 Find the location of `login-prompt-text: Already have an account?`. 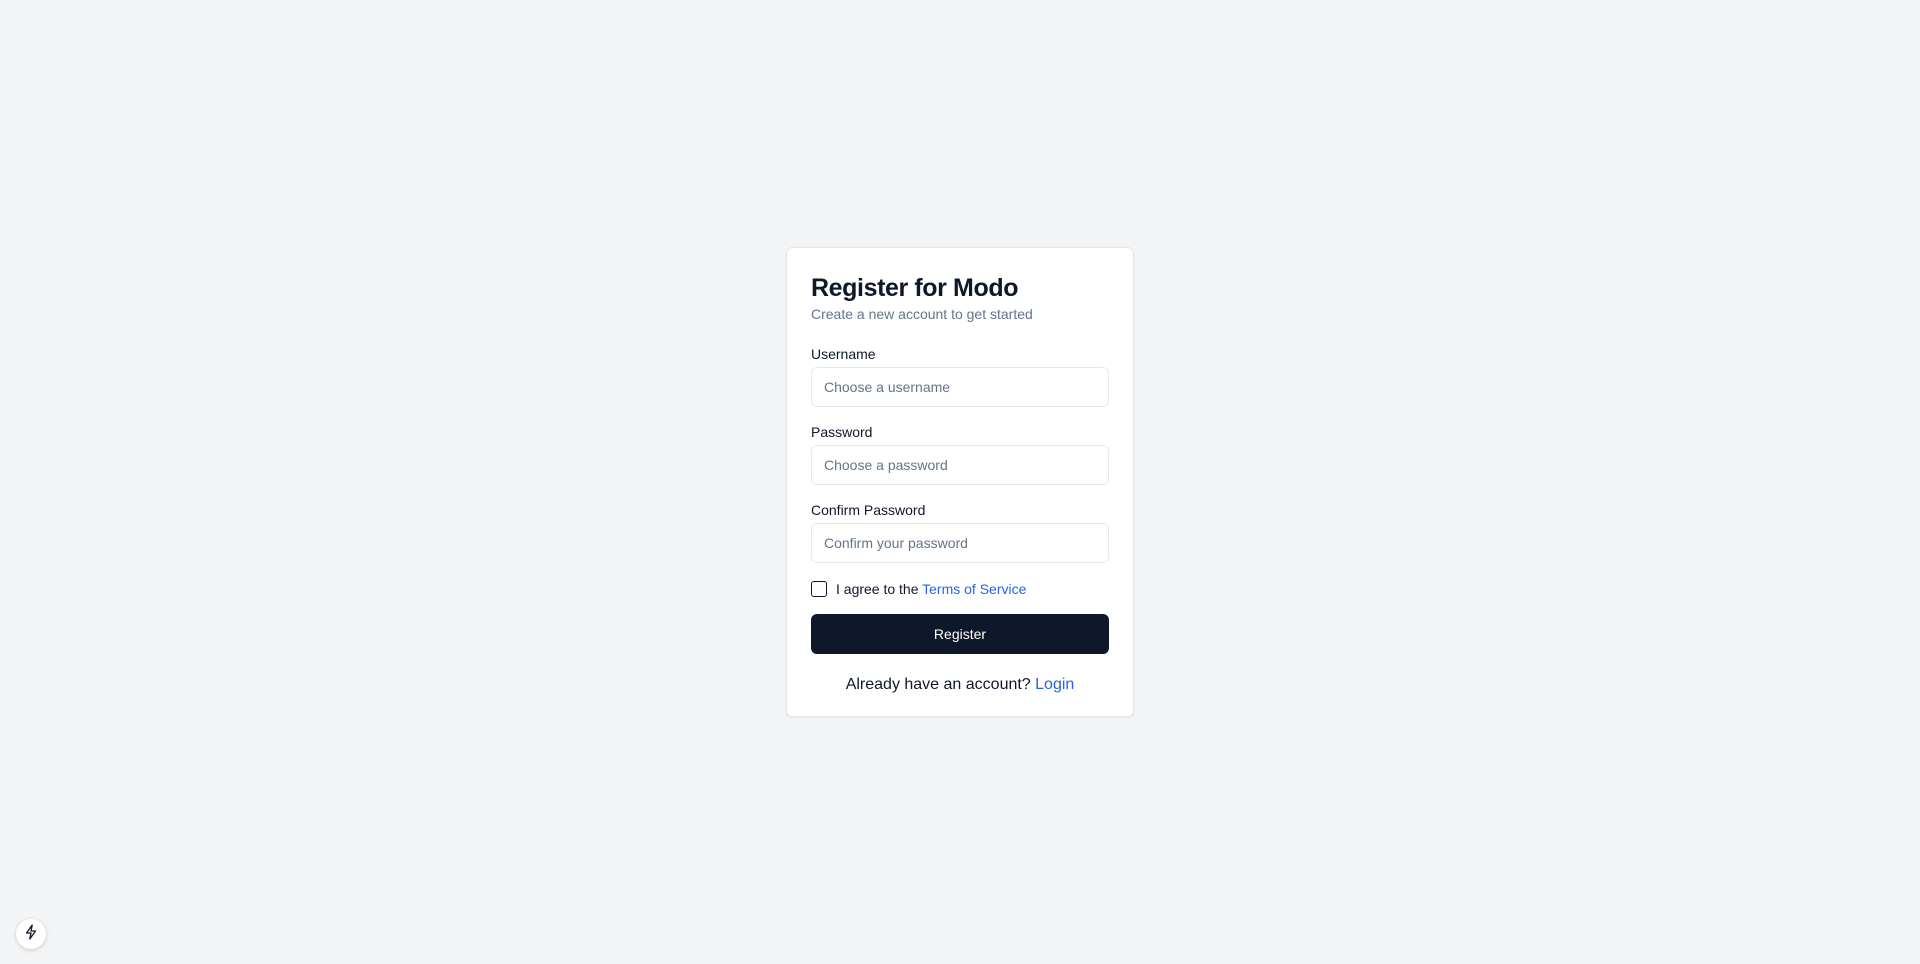

login-prompt-text: Already have an account? is located at coordinates (940, 684).